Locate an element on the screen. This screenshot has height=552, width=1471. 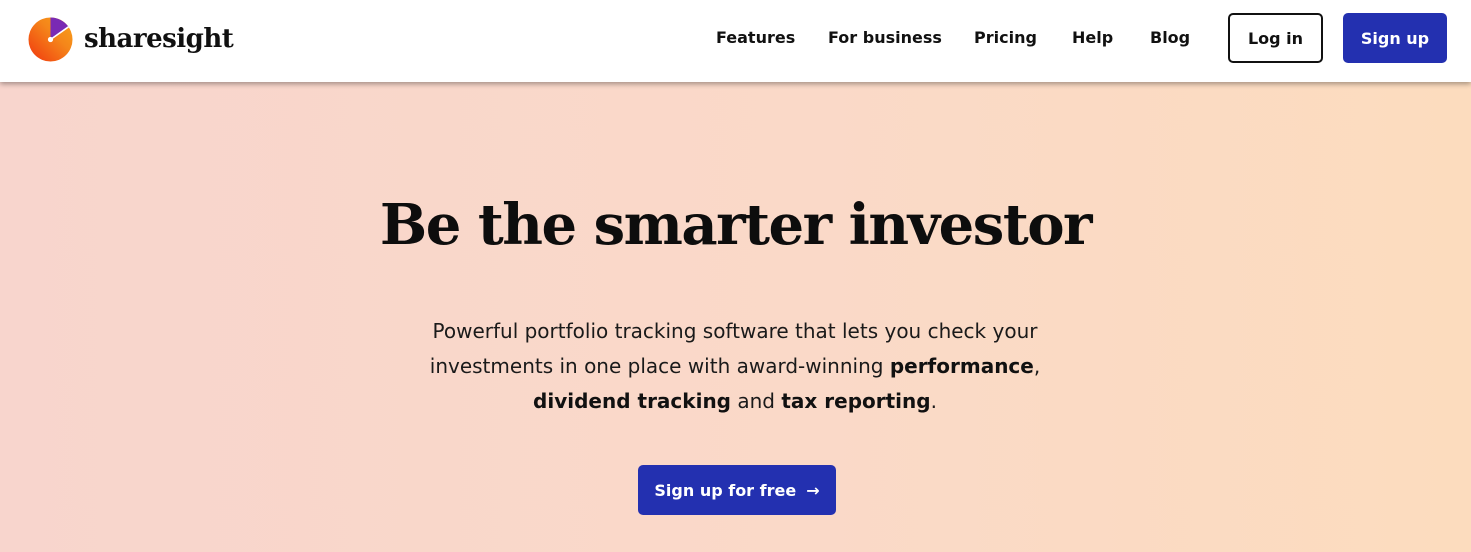
arrow-right-icon: → is located at coordinates (813, 490).